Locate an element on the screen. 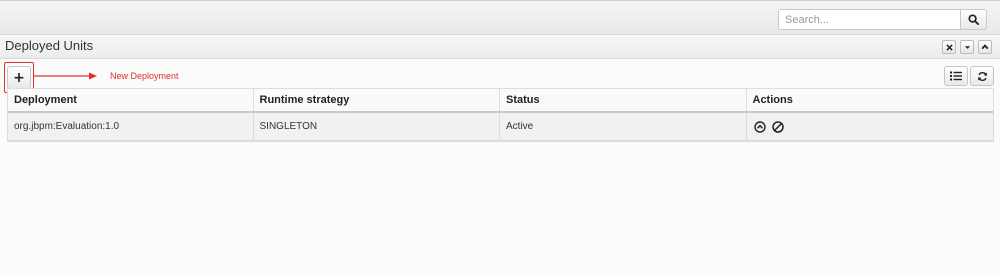 This screenshot has width=1000, height=276. column-header-actions: Actions is located at coordinates (870, 100).